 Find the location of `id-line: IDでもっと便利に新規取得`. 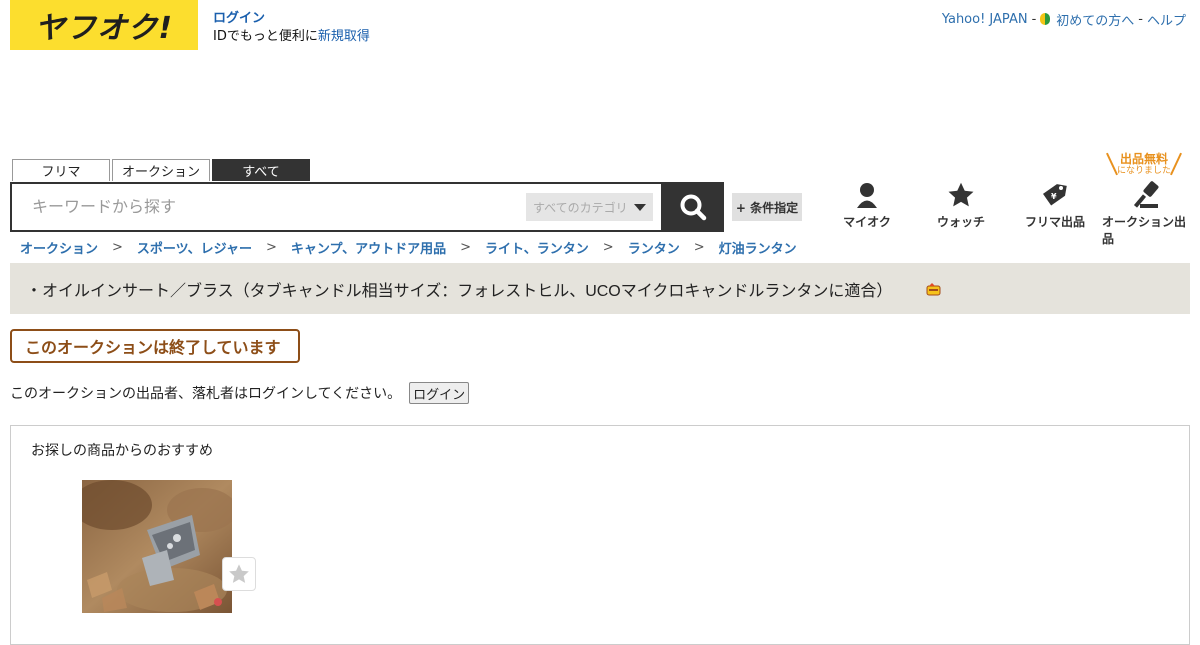

id-line: IDでもっと便利に新規取得 is located at coordinates (291, 37).